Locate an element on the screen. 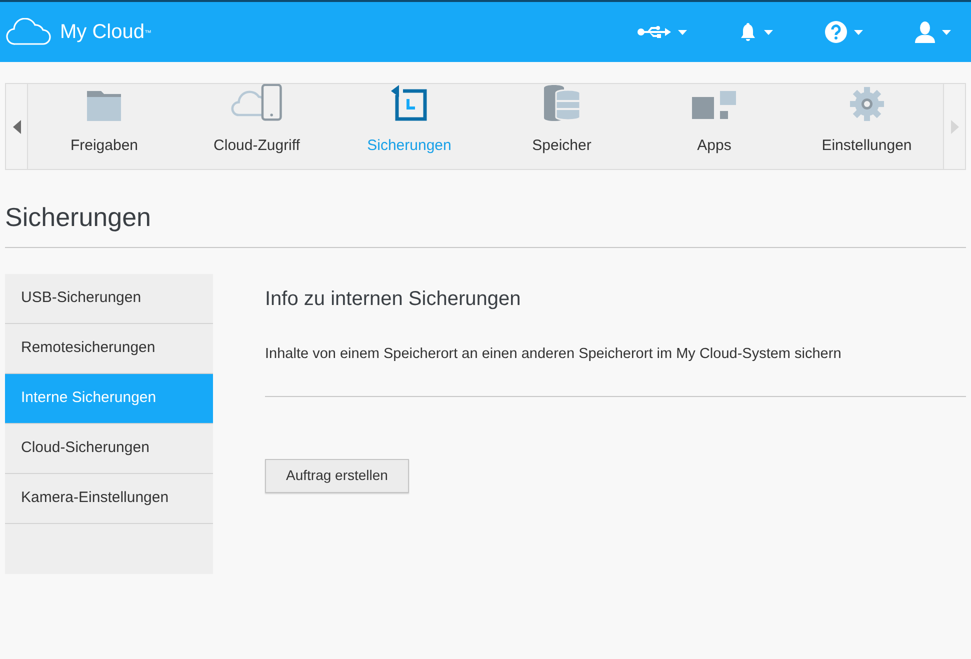 This screenshot has height=659, width=971. usb-menu-button is located at coordinates (662, 32).